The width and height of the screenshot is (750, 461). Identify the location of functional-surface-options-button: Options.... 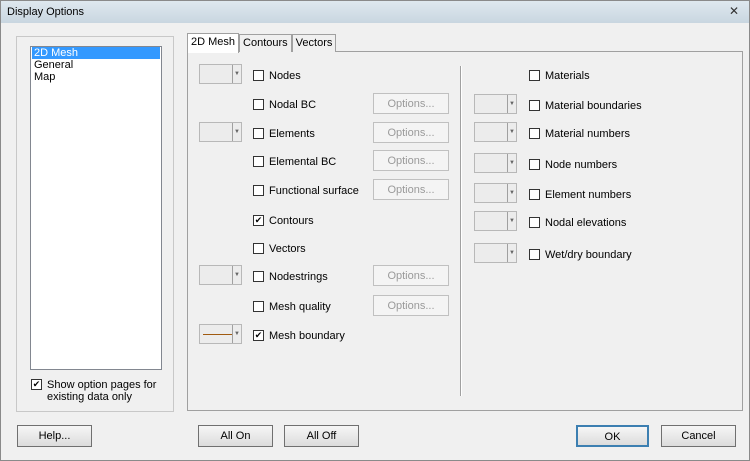
(411, 189).